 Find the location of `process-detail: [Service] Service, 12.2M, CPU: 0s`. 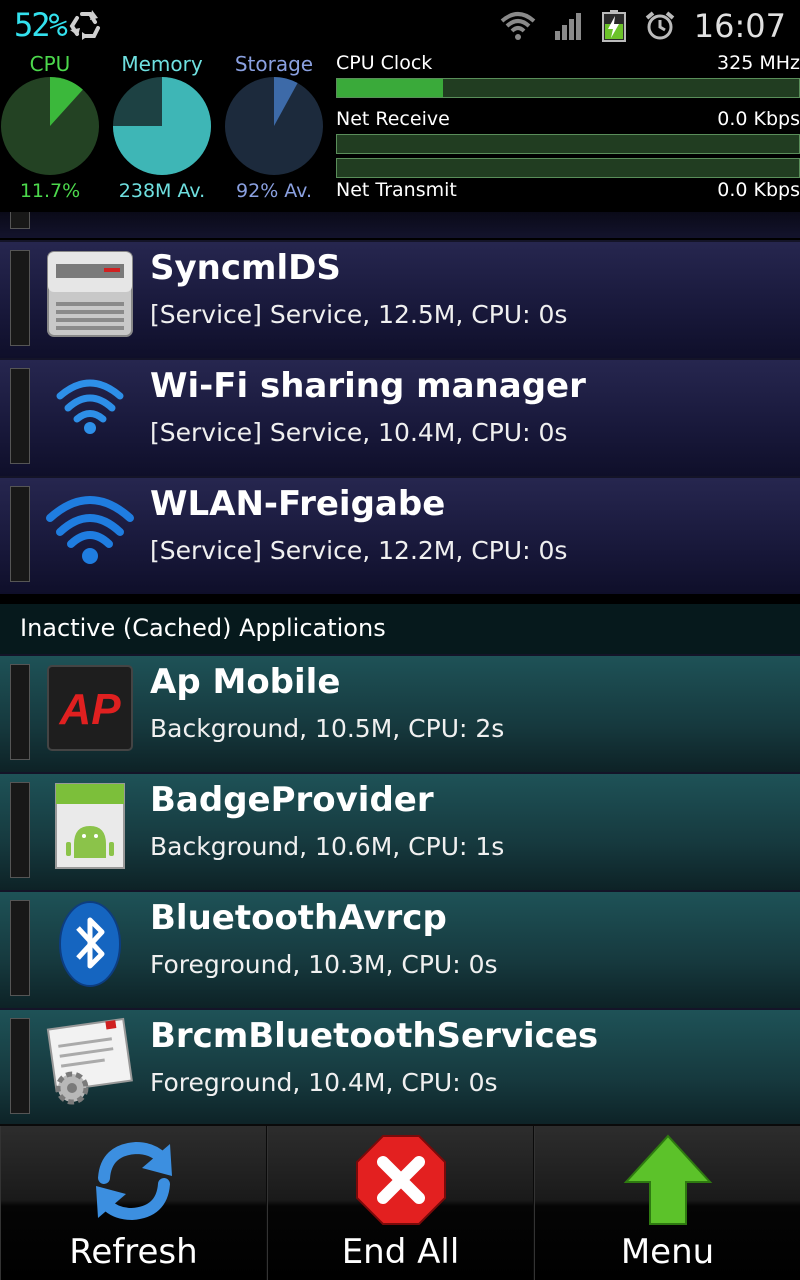

process-detail: [Service] Service, 12.2M, CPU: 0s is located at coordinates (359, 550).